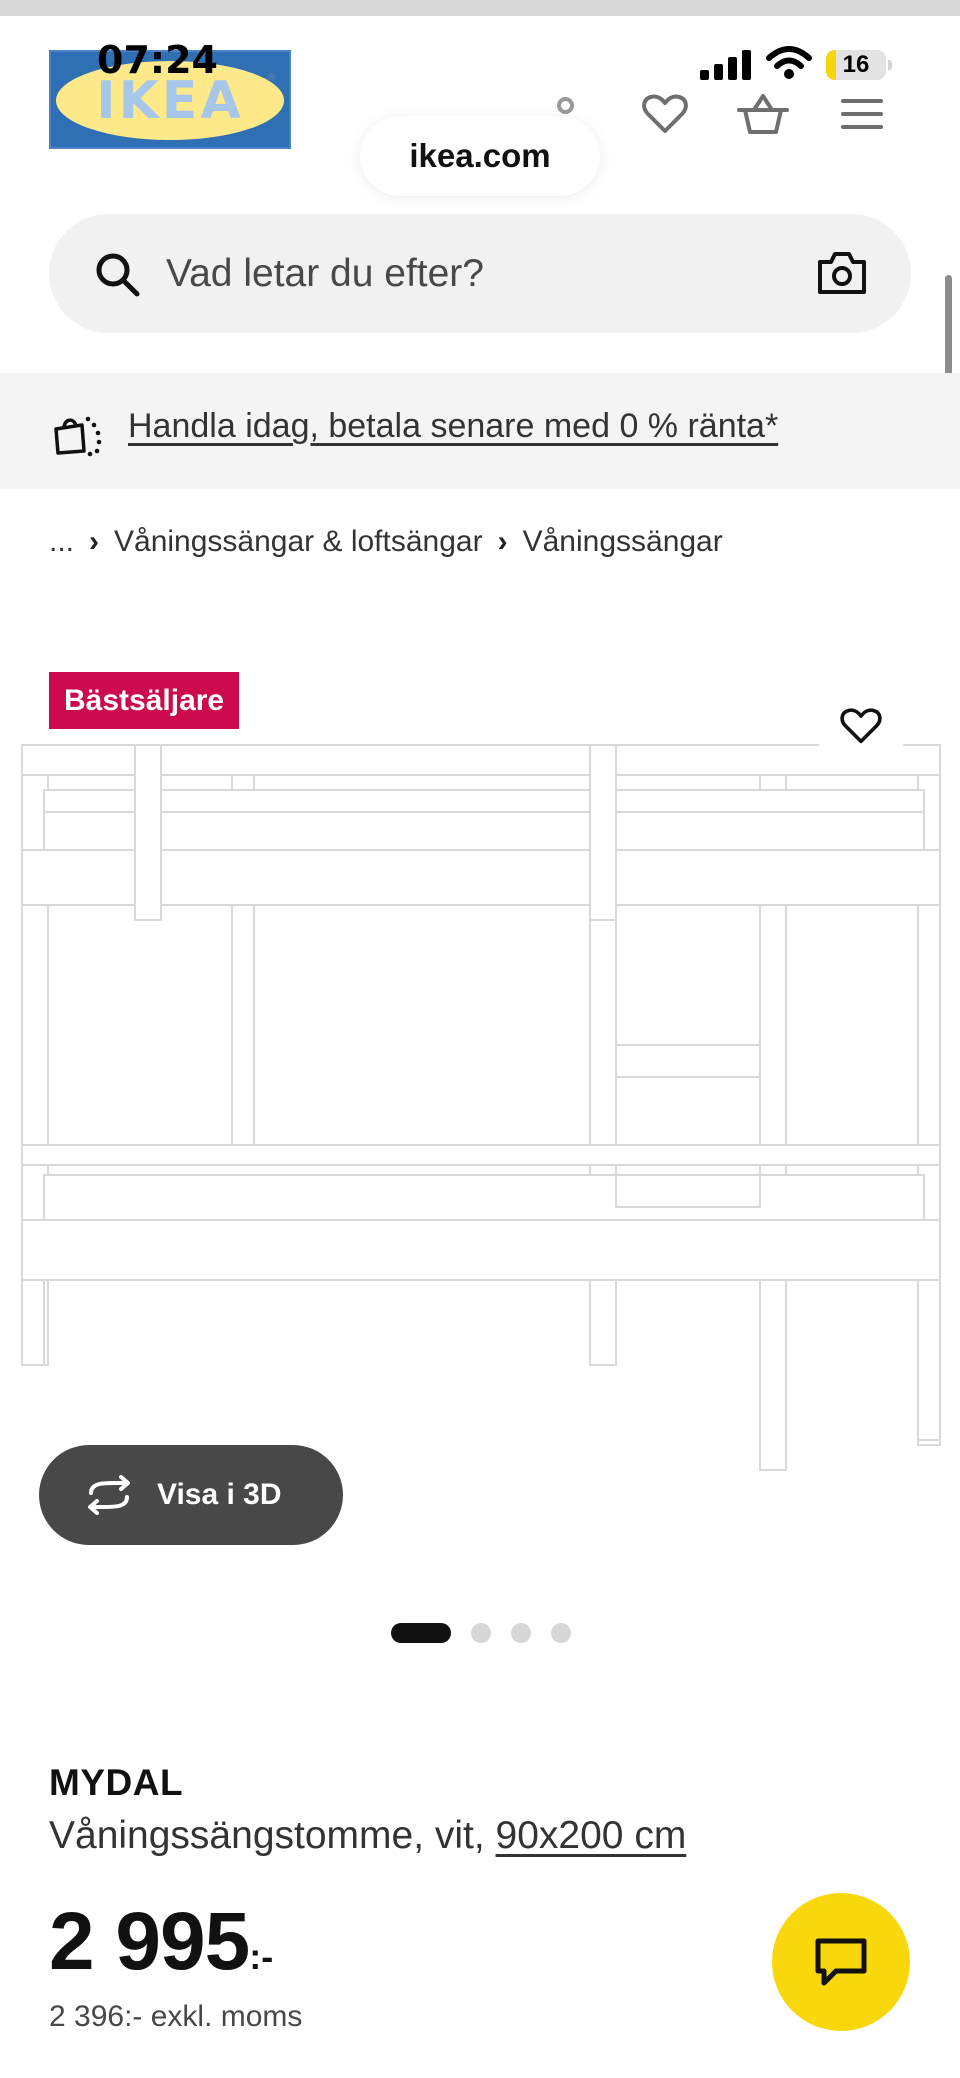 The height and width of the screenshot is (2078, 960). I want to click on battery-body: 16, so click(856, 65).